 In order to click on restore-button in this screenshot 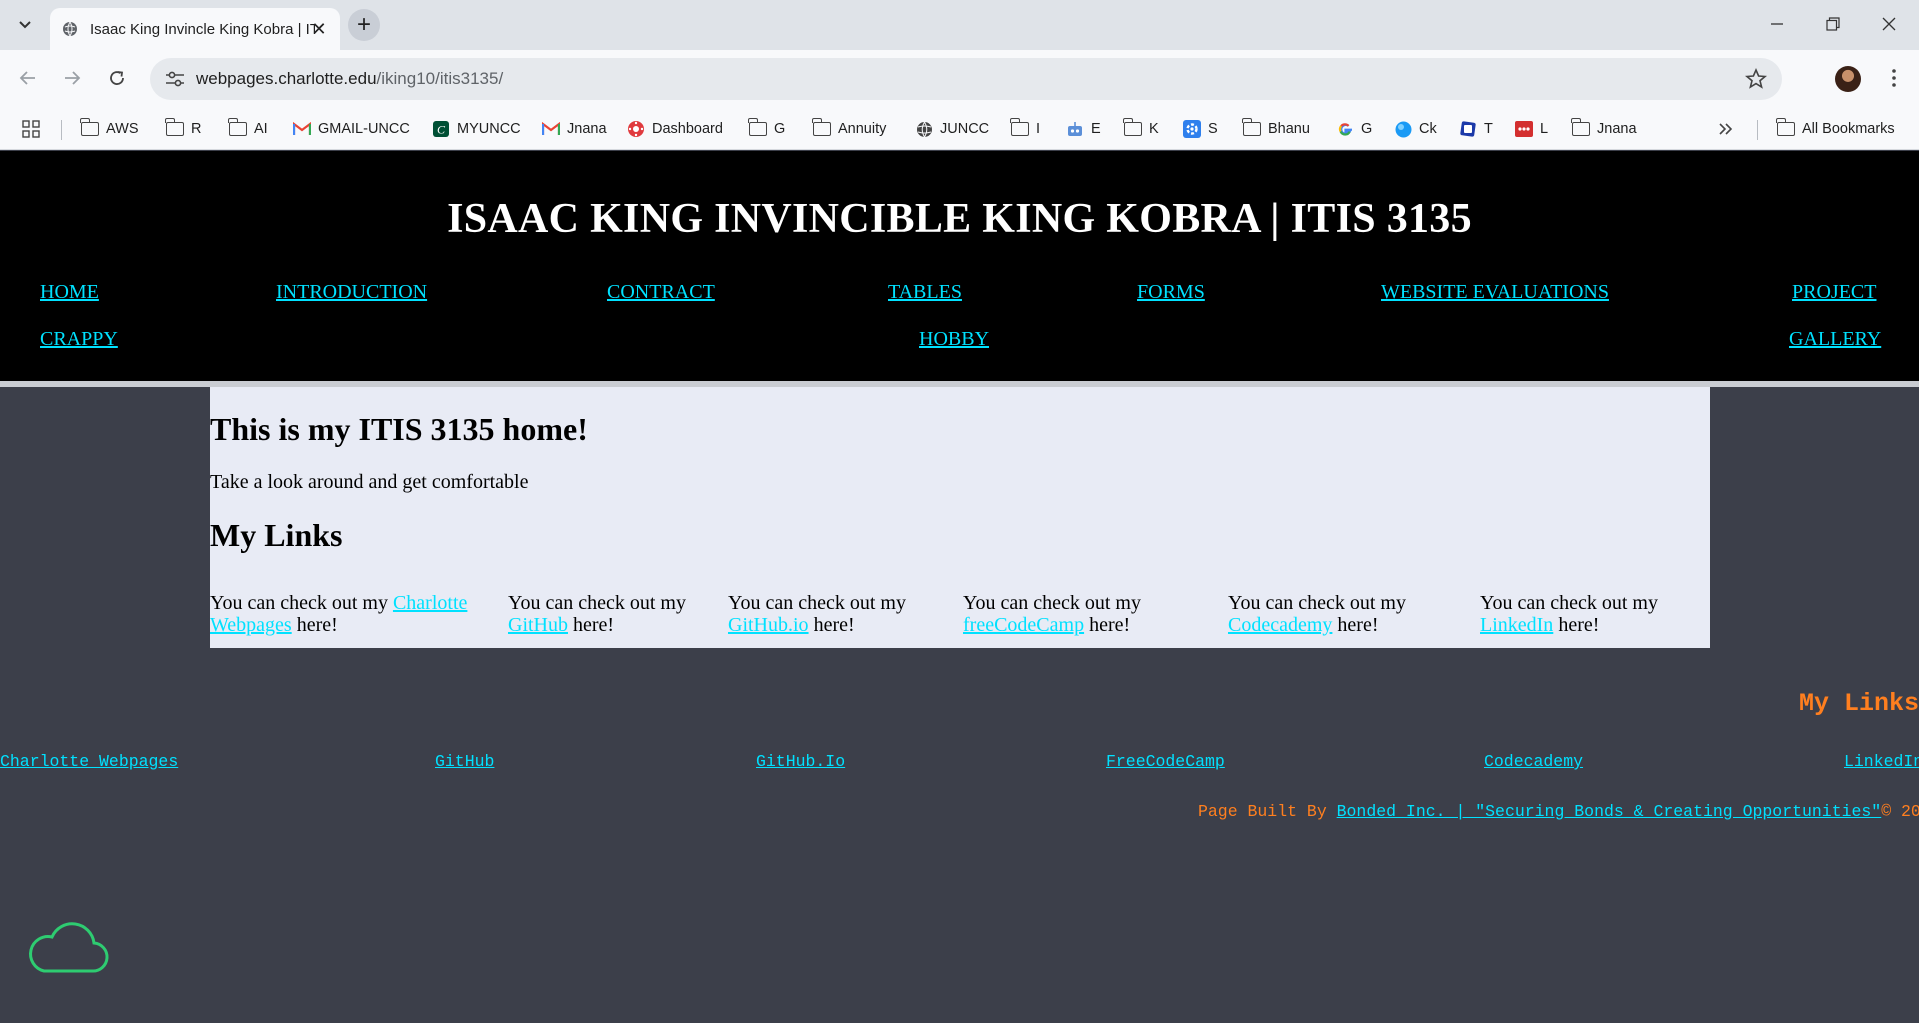, I will do `click(1833, 24)`.